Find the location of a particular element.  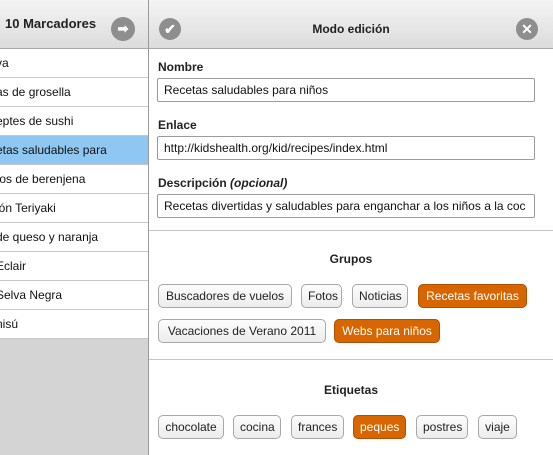

edit-header: ✔ Modo edición ✕ is located at coordinates (351, 24).